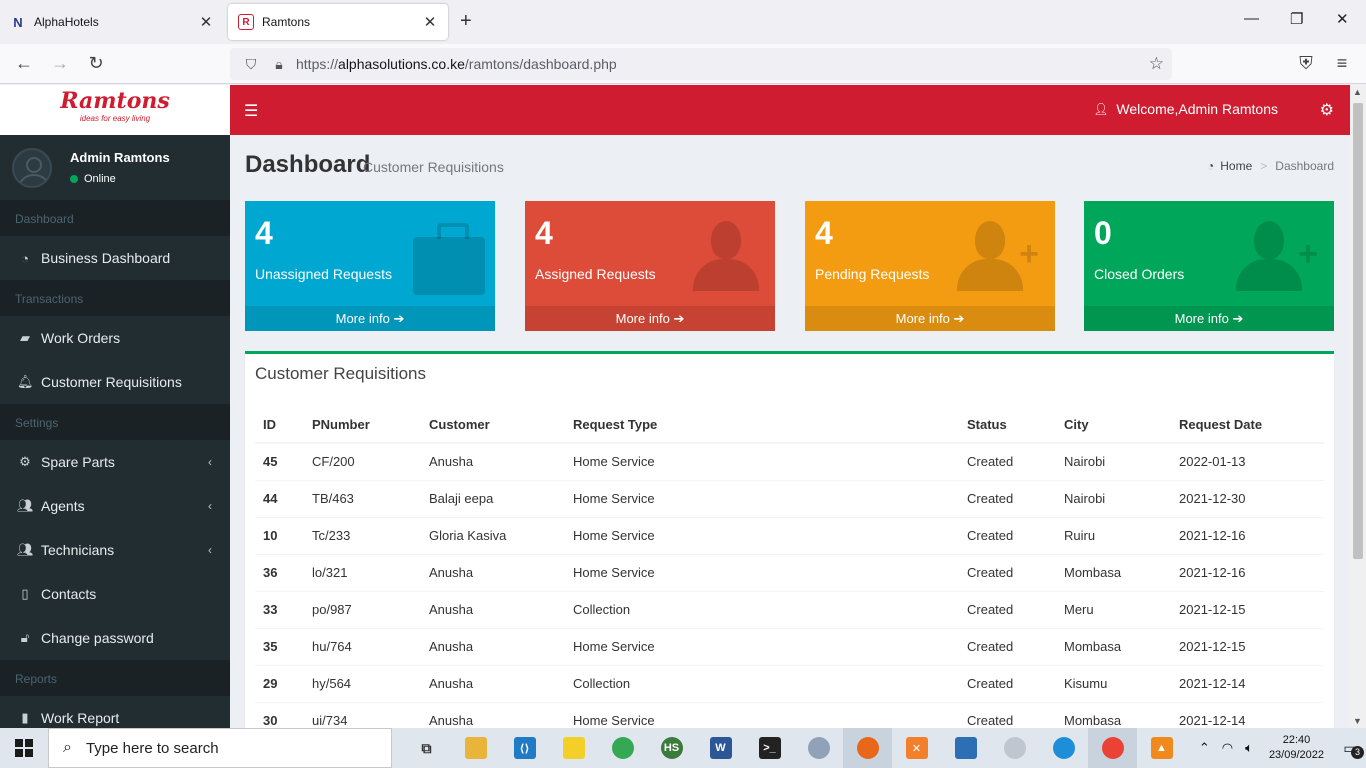 This screenshot has height=768, width=1366. I want to click on wifi-icon: ◠, so click(1227, 748).